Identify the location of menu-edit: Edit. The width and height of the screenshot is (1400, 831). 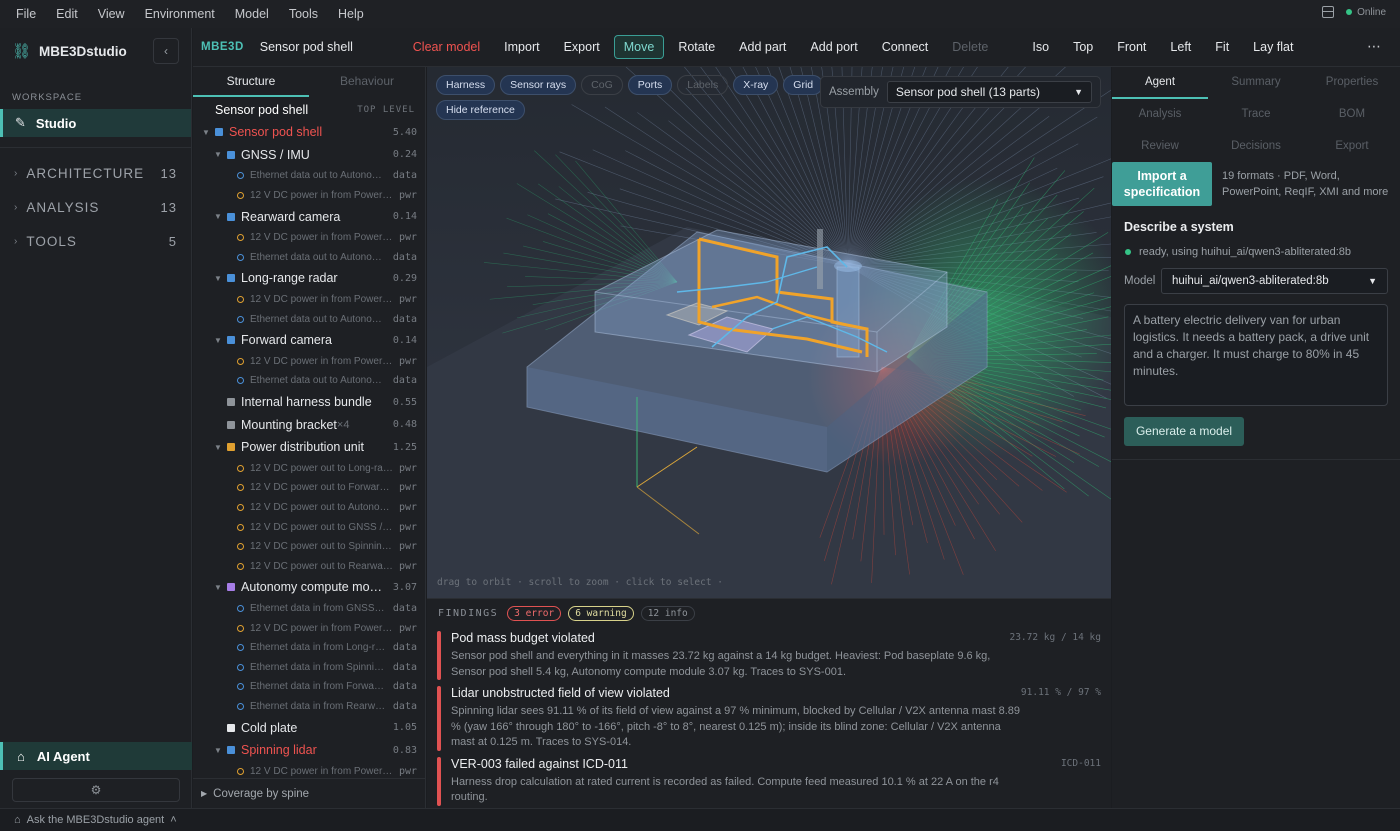
(67, 14).